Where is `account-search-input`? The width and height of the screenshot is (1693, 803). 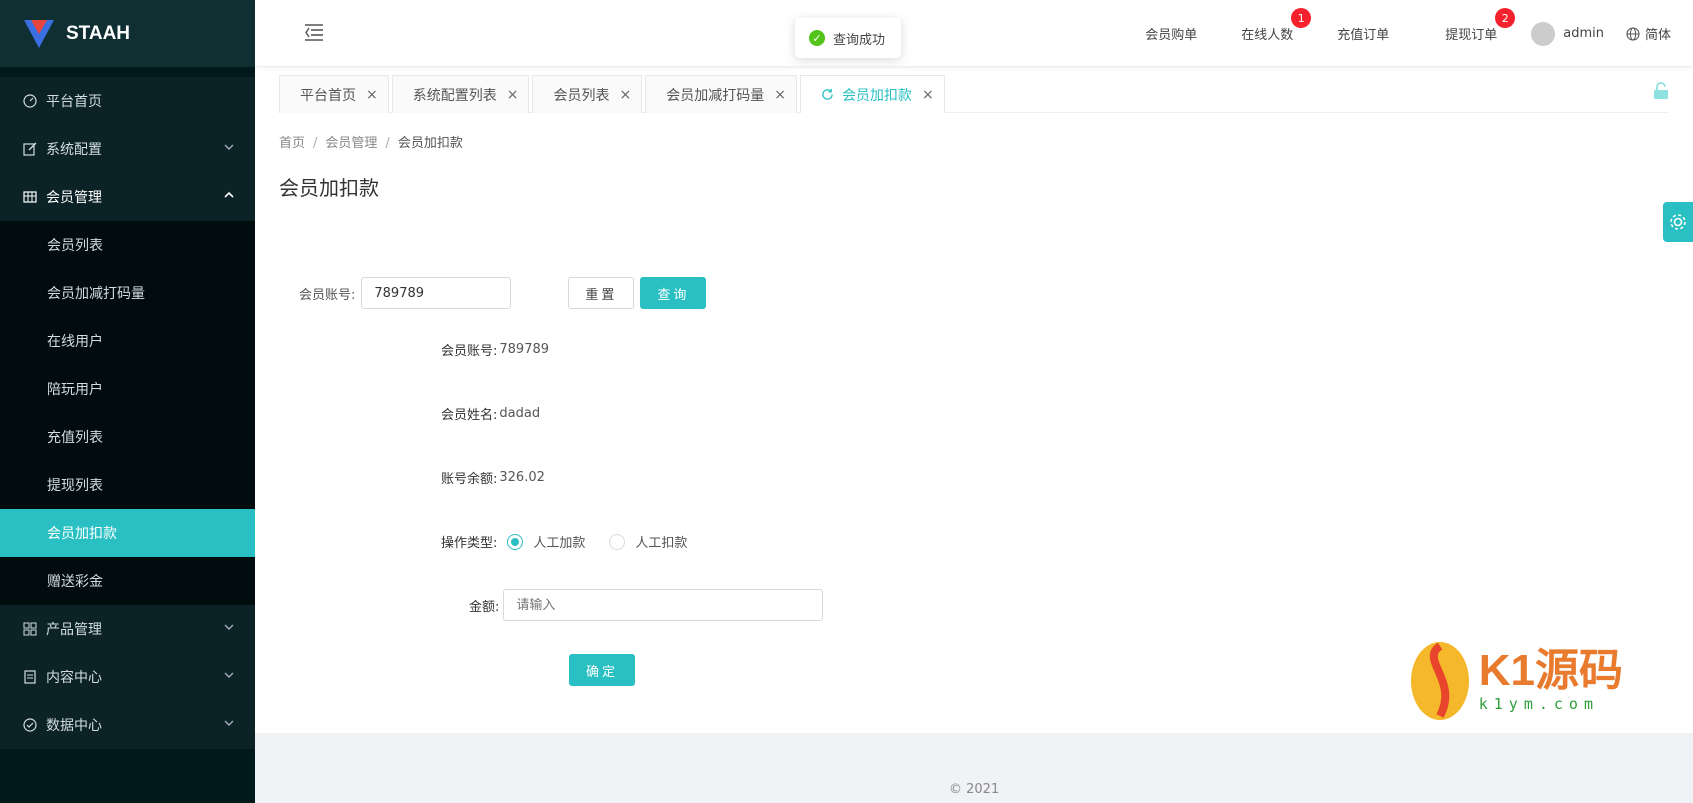 account-search-input is located at coordinates (436, 293).